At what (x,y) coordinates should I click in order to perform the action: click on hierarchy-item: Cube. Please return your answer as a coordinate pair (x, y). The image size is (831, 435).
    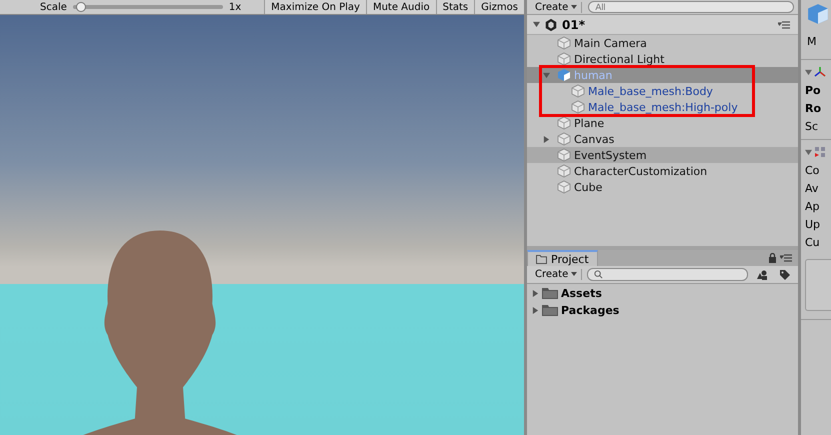
    Looking at the image, I should click on (662, 187).